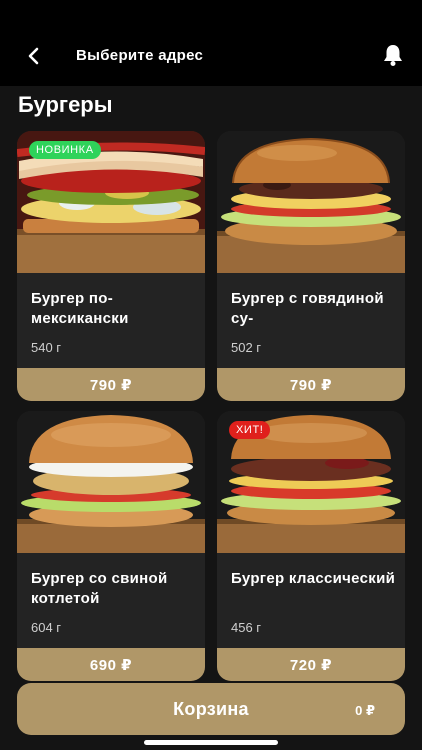 The image size is (422, 750). I want to click on product-name: Бургер по-мексикански, so click(80, 308).